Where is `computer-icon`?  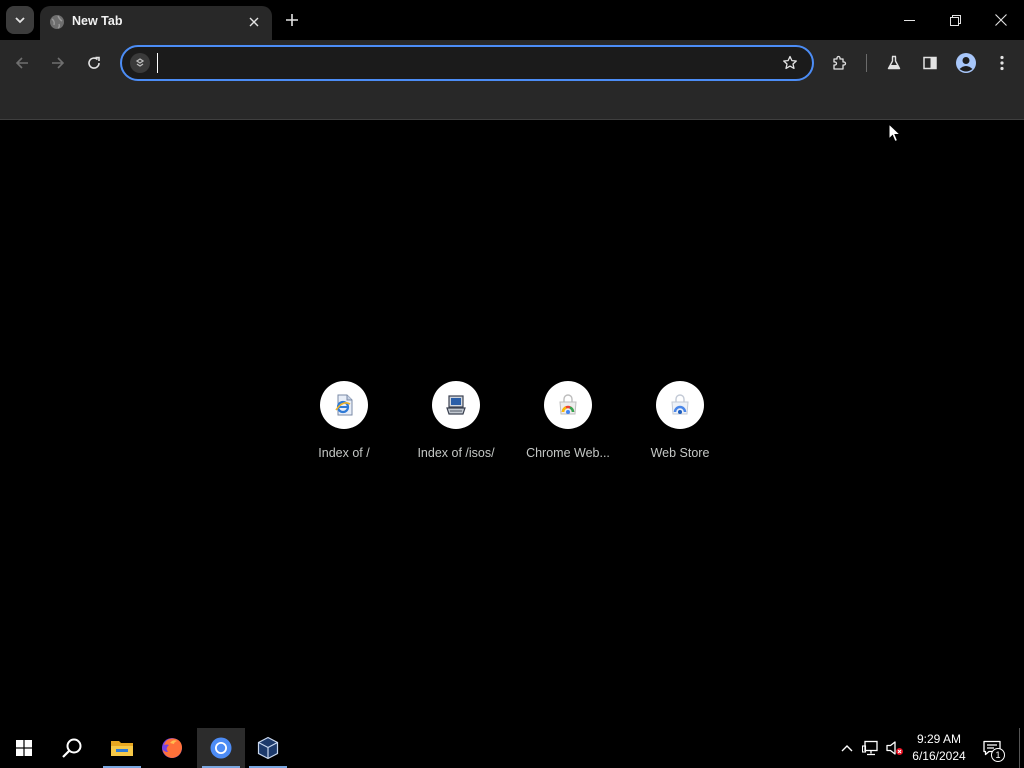
computer-icon is located at coordinates (456, 405).